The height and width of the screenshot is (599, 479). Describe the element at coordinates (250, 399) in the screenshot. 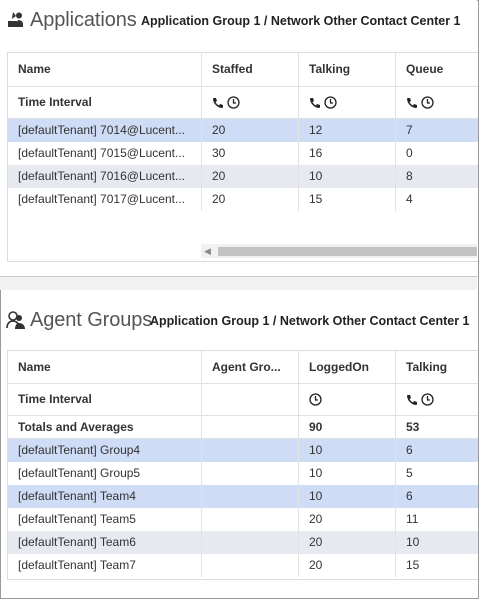

I see `agent-group-interval-cell` at that location.